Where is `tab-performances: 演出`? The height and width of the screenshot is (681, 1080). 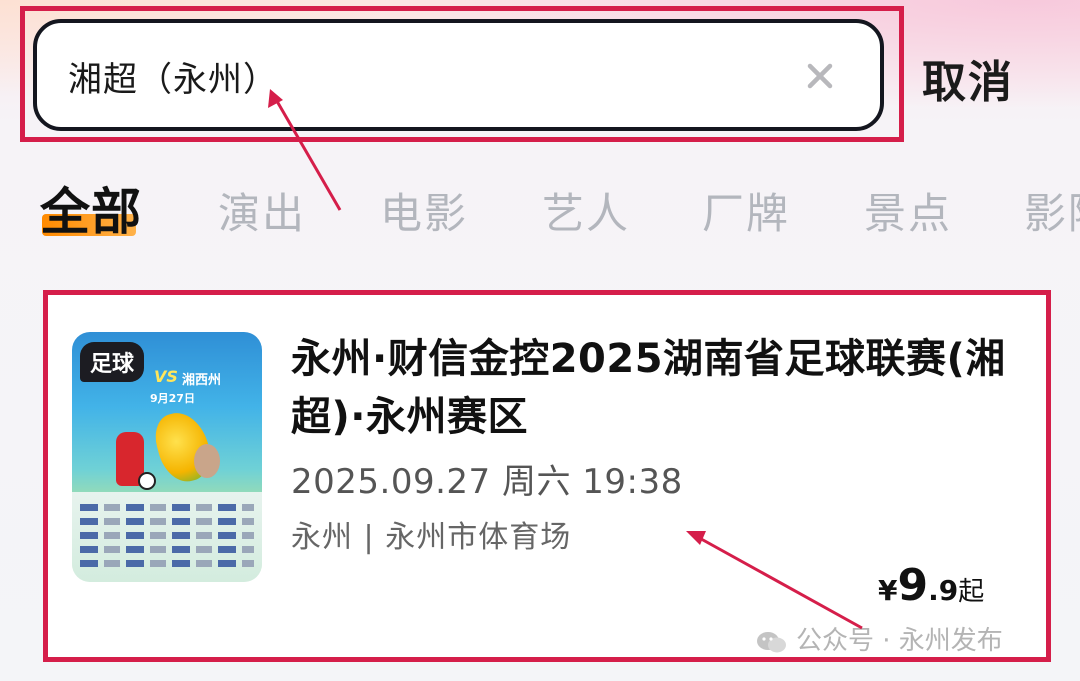 tab-performances: 演出 is located at coordinates (262, 210).